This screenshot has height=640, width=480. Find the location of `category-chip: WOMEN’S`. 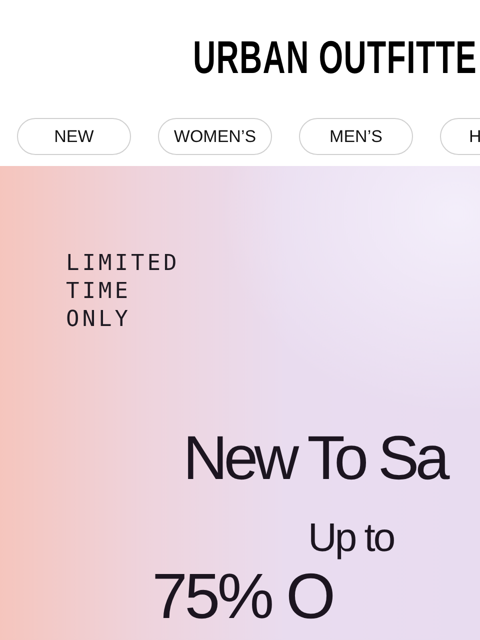

category-chip: WOMEN’S is located at coordinates (215, 136).